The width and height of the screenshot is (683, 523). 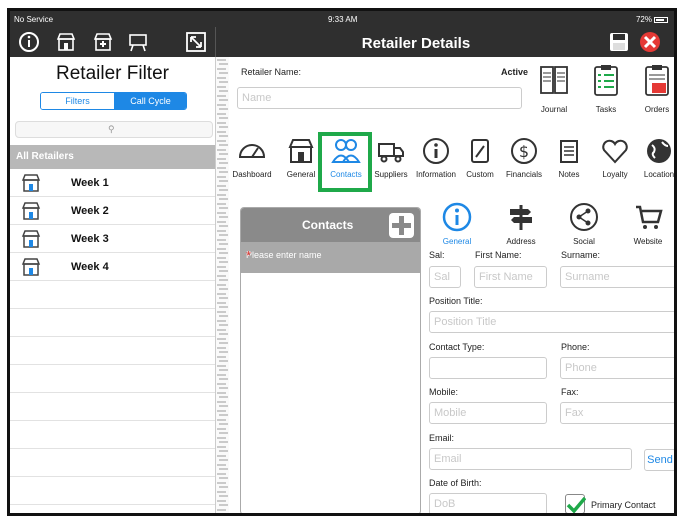 I want to click on dob-input: DoB, so click(x=488, y=503).